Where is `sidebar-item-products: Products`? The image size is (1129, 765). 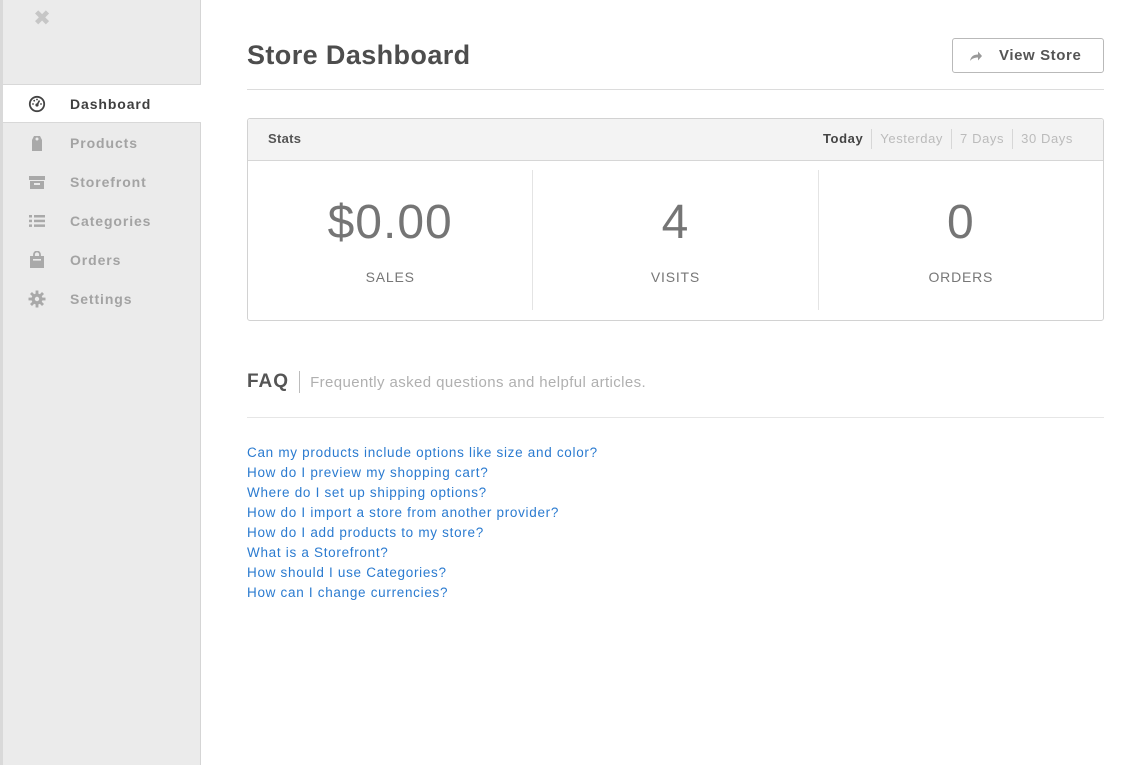
sidebar-item-products: Products is located at coordinates (102, 142).